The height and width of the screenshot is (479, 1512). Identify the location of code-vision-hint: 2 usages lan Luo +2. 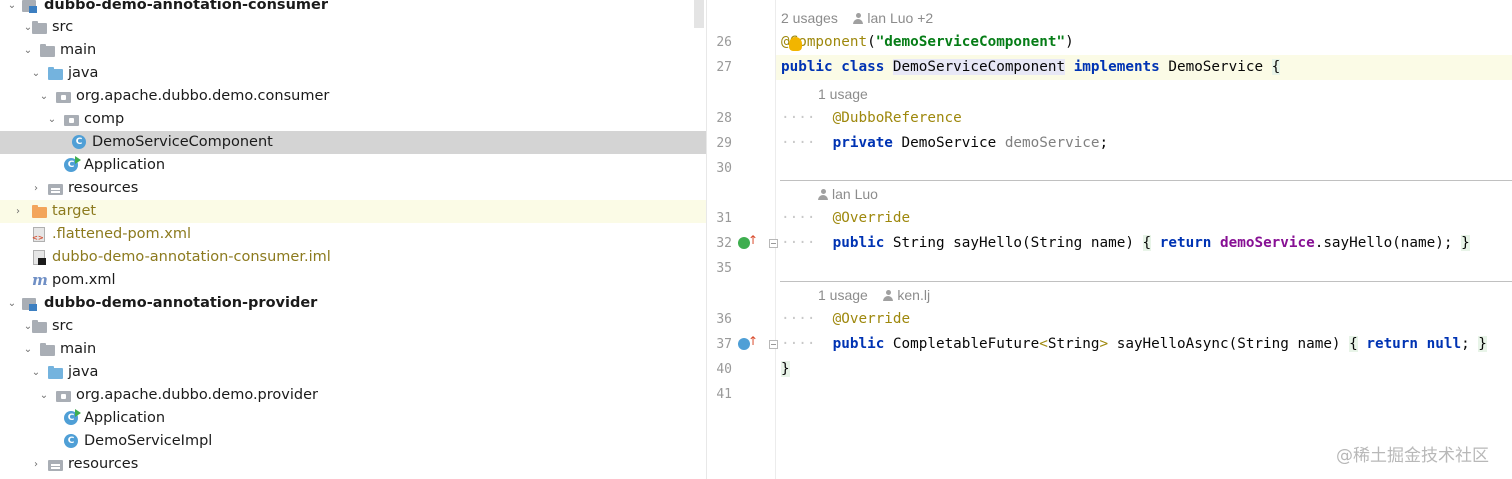
(857, 18).